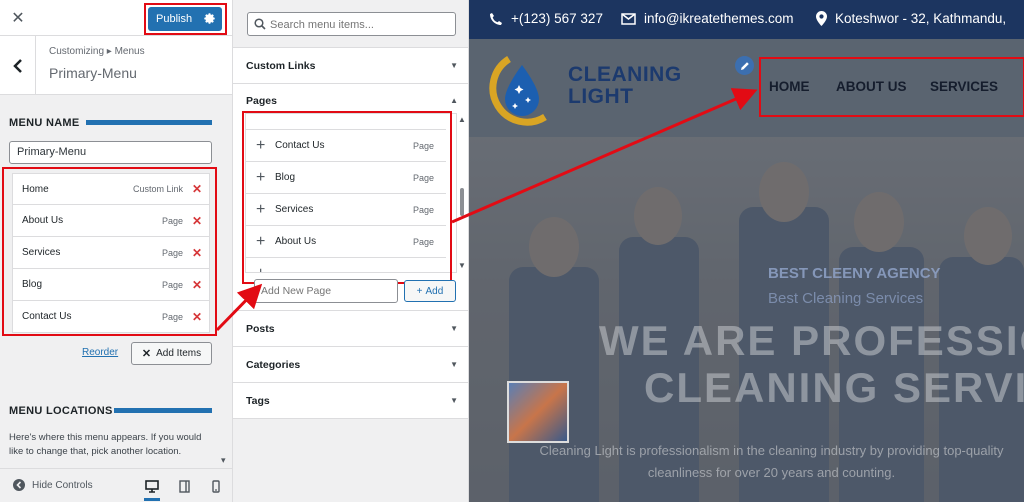  Describe the element at coordinates (744, 65) in the screenshot. I see `edit-pencil-icon` at that location.